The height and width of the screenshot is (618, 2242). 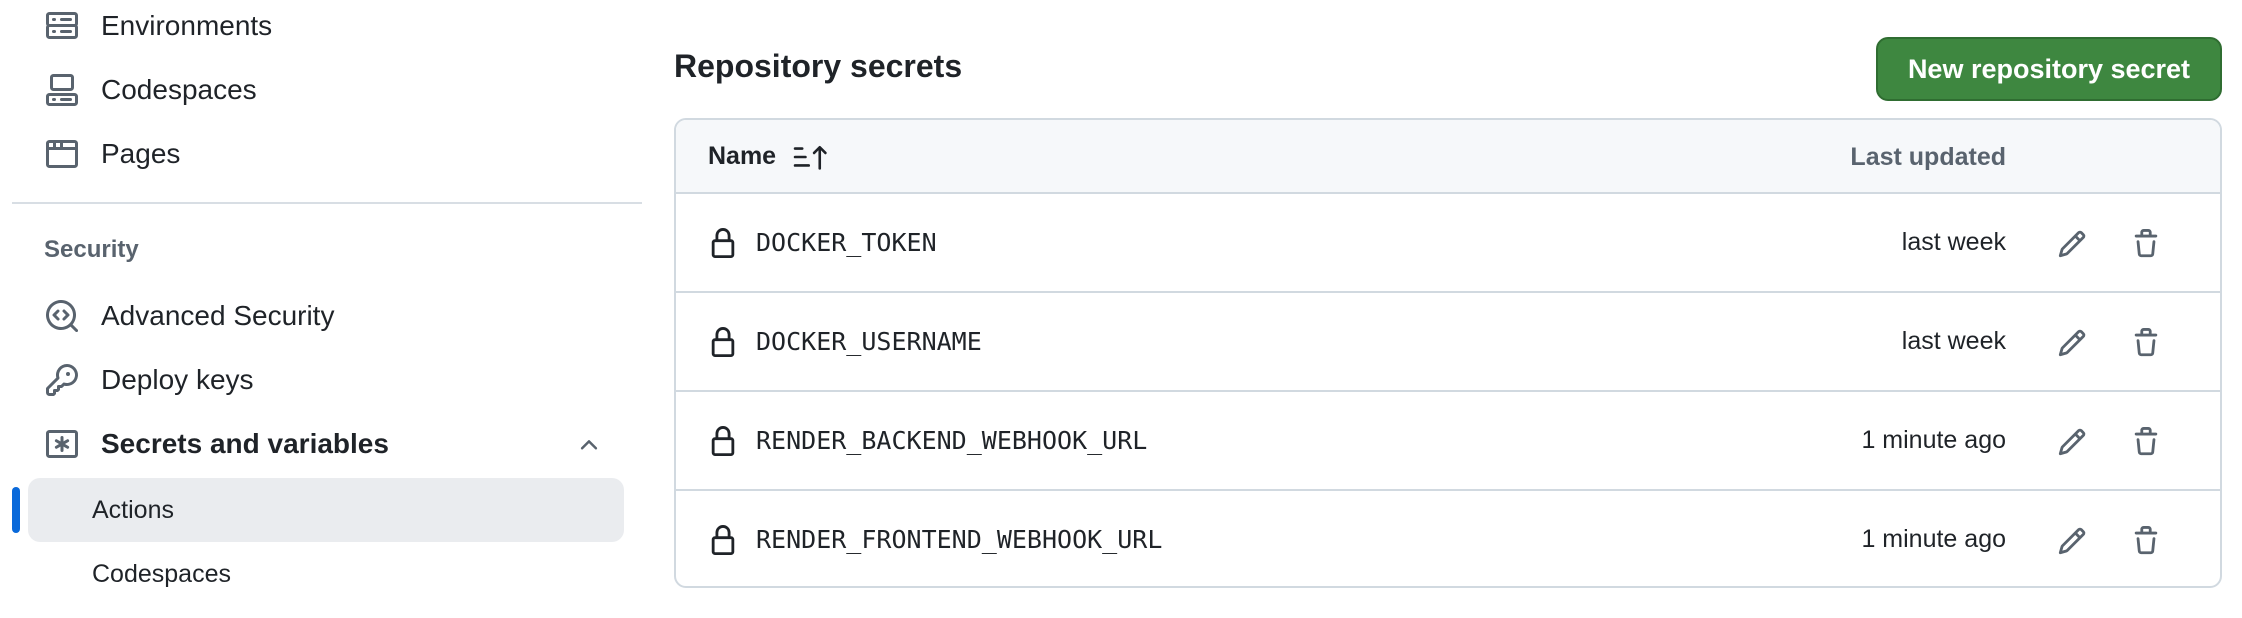 I want to click on server-icon, so click(x=62, y=26).